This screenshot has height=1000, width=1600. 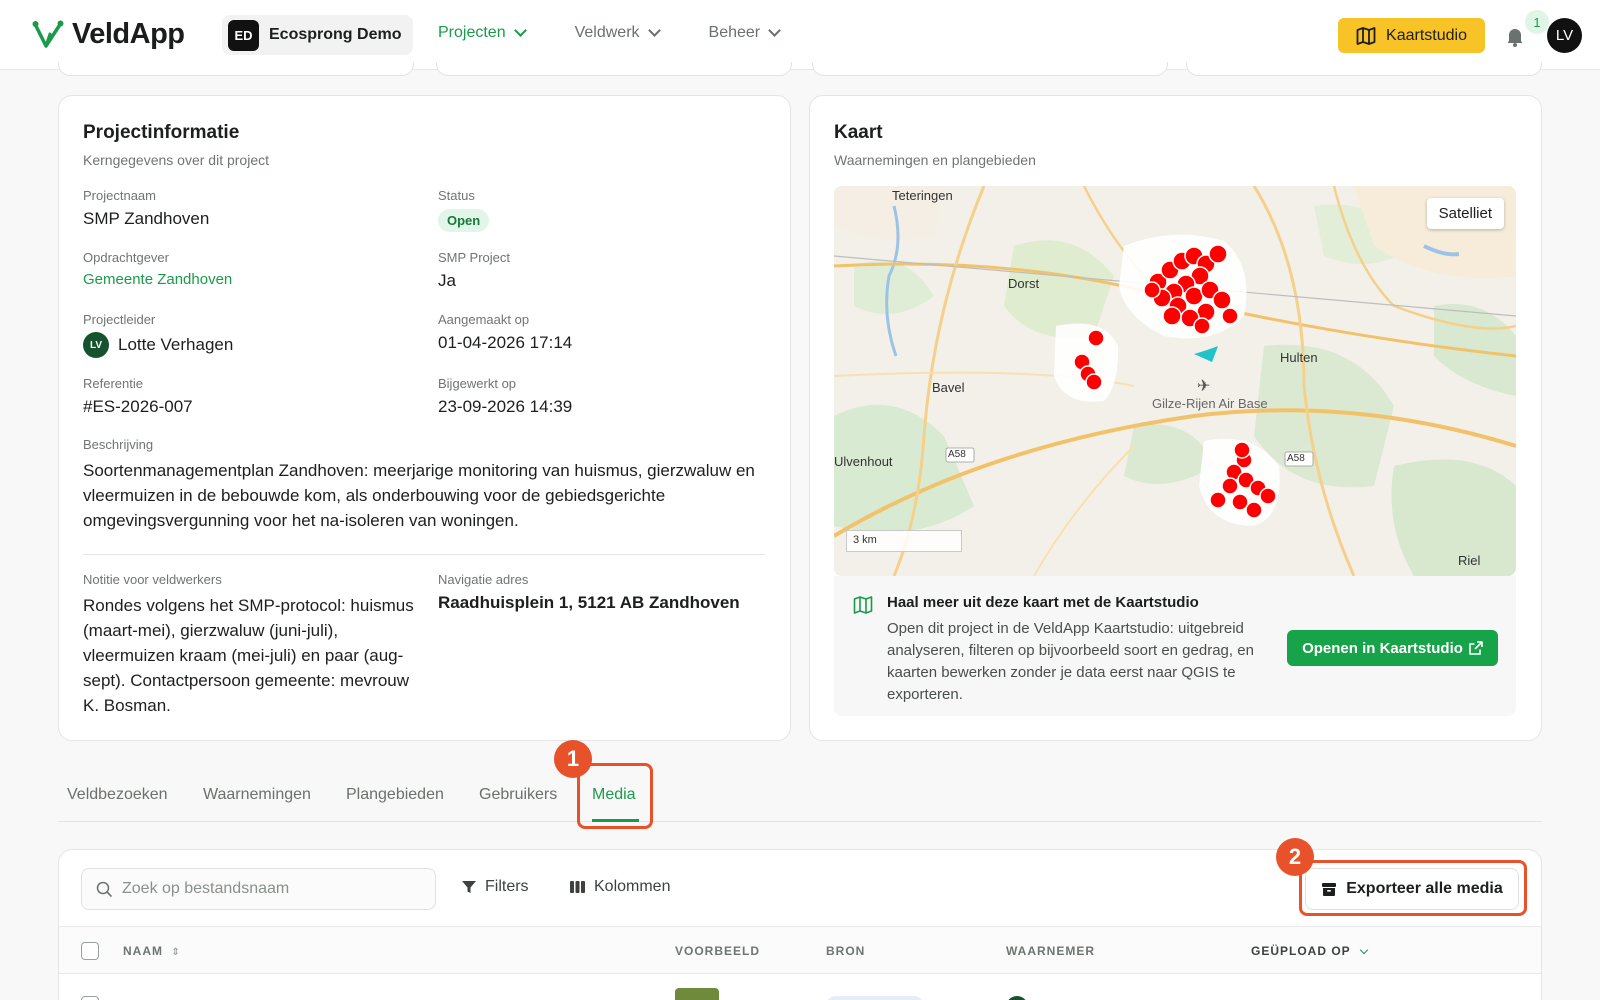 What do you see at coordinates (505, 406) in the screenshot?
I see `bijgewerkt-value: 23-09-2026 14:39` at bounding box center [505, 406].